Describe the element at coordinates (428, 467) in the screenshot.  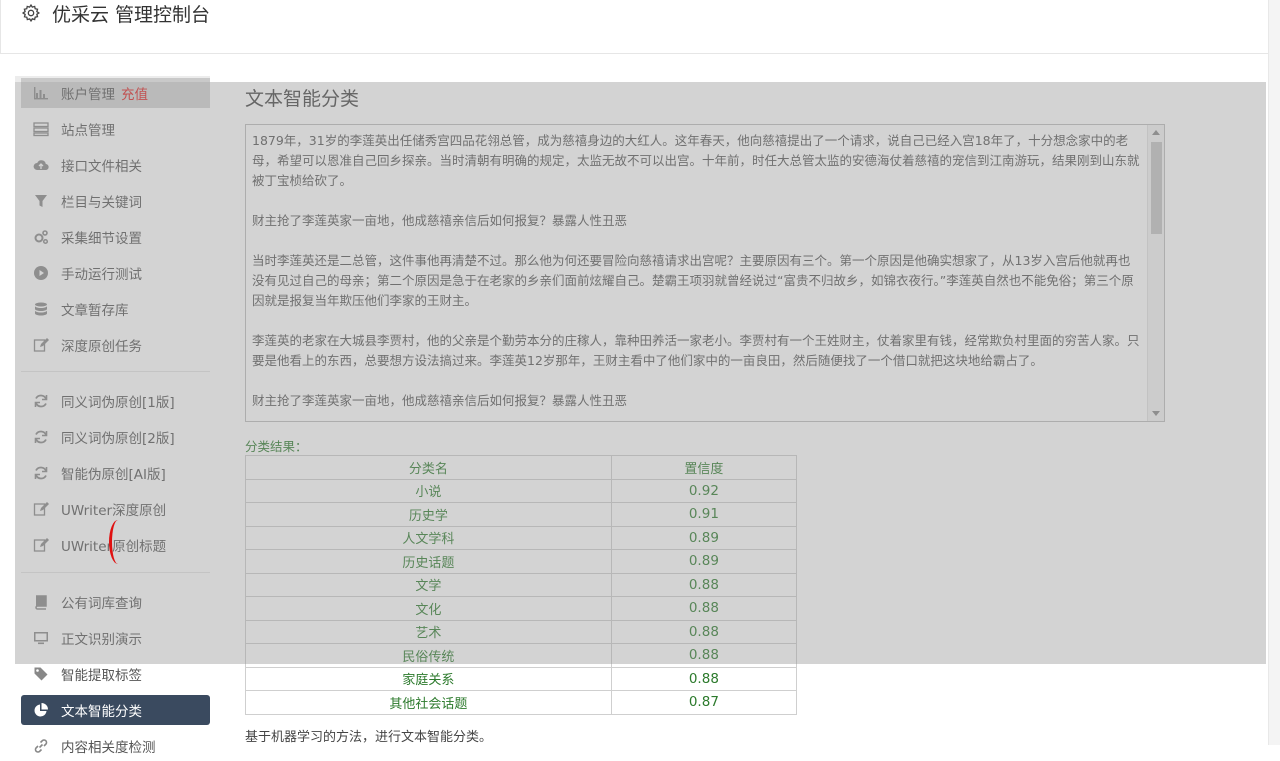
I see `column-header-category: 分类名` at that location.